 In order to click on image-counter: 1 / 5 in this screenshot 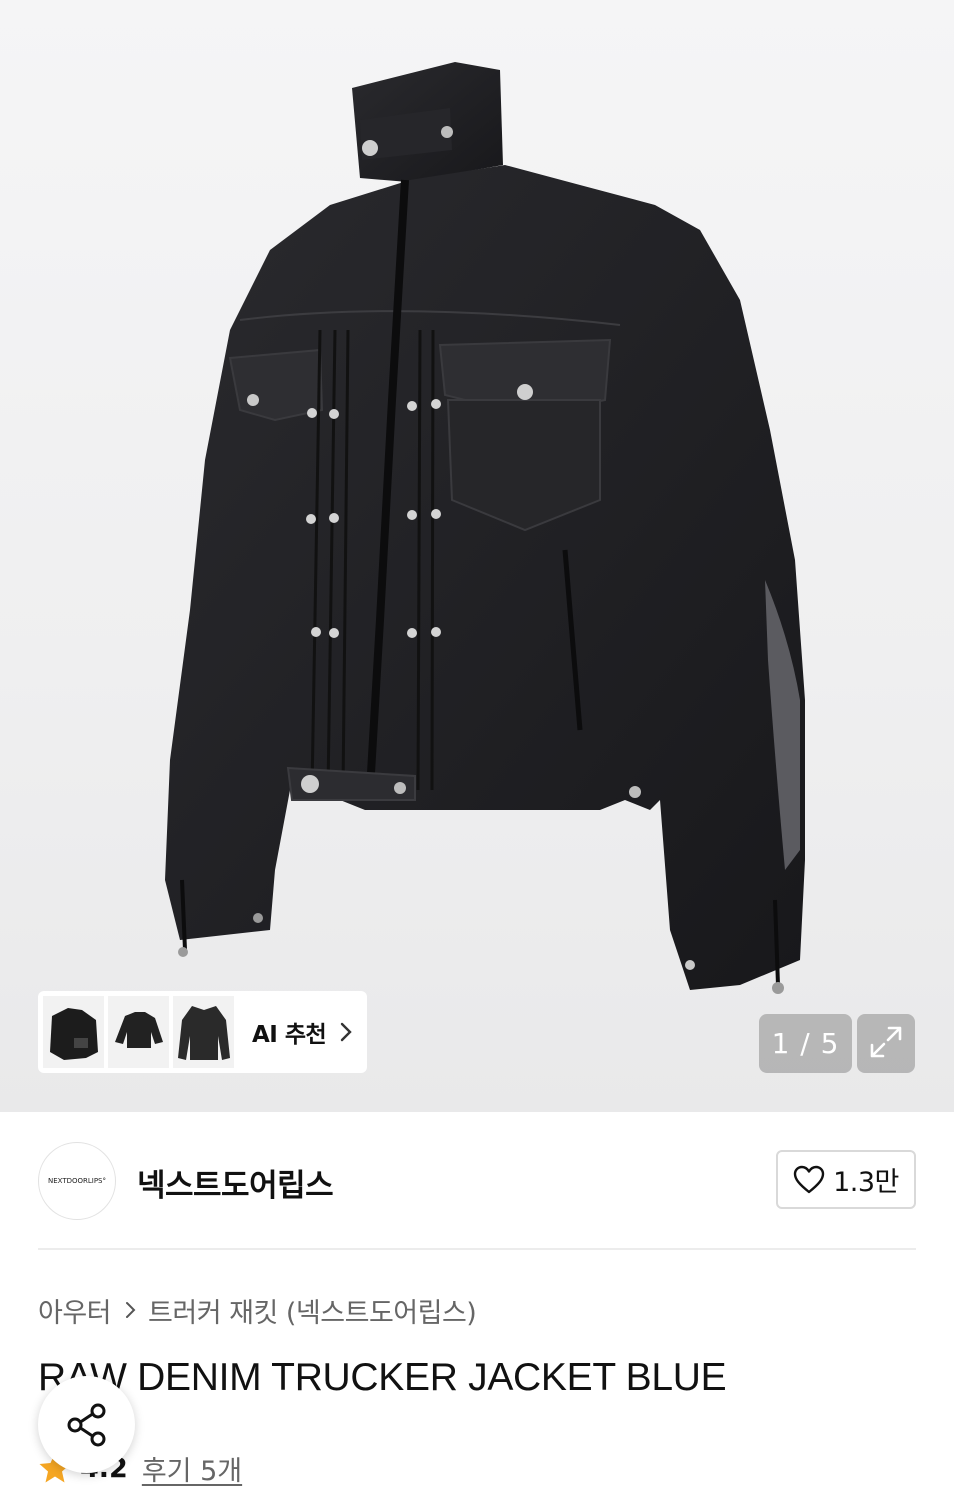, I will do `click(805, 1043)`.